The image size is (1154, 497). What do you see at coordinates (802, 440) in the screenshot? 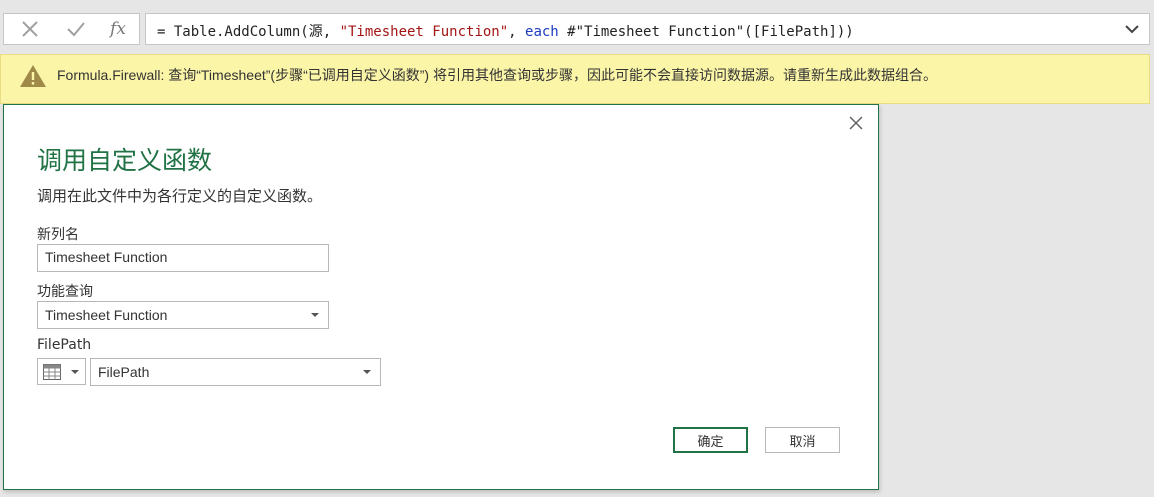
I see `cancel-button: 取消` at bounding box center [802, 440].